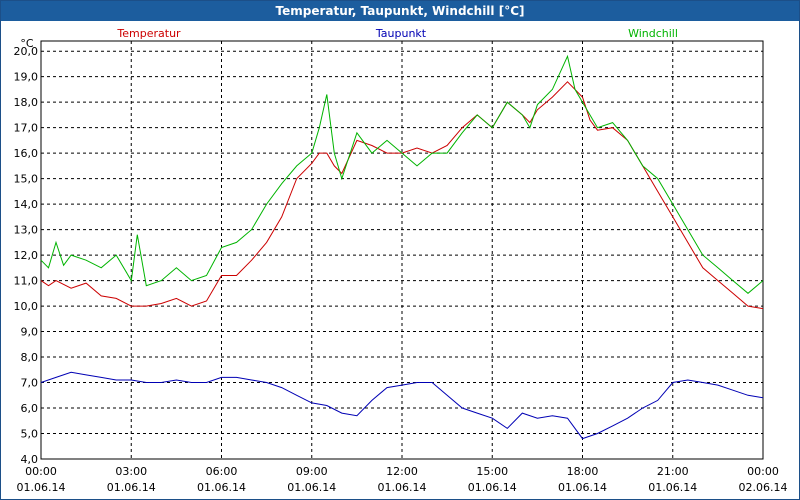  Describe the element at coordinates (30, 383) in the screenshot. I see `y-tick-label: 7,0` at that location.